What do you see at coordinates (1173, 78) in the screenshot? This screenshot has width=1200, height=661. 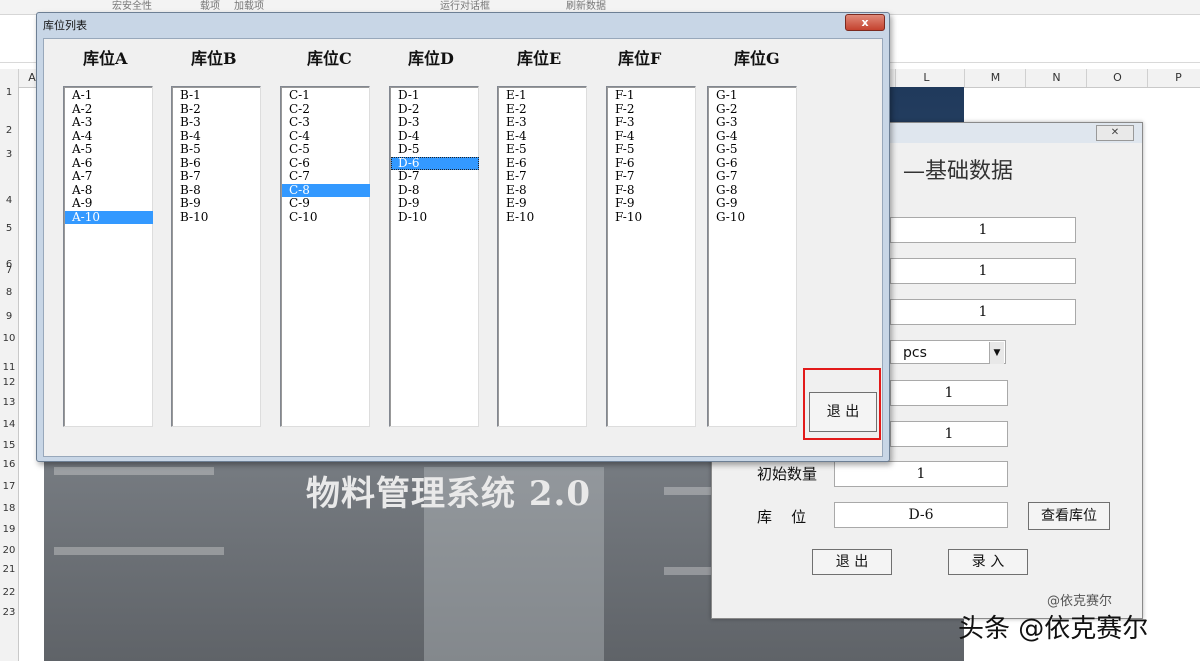 I see `column-header-p: P` at bounding box center [1173, 78].